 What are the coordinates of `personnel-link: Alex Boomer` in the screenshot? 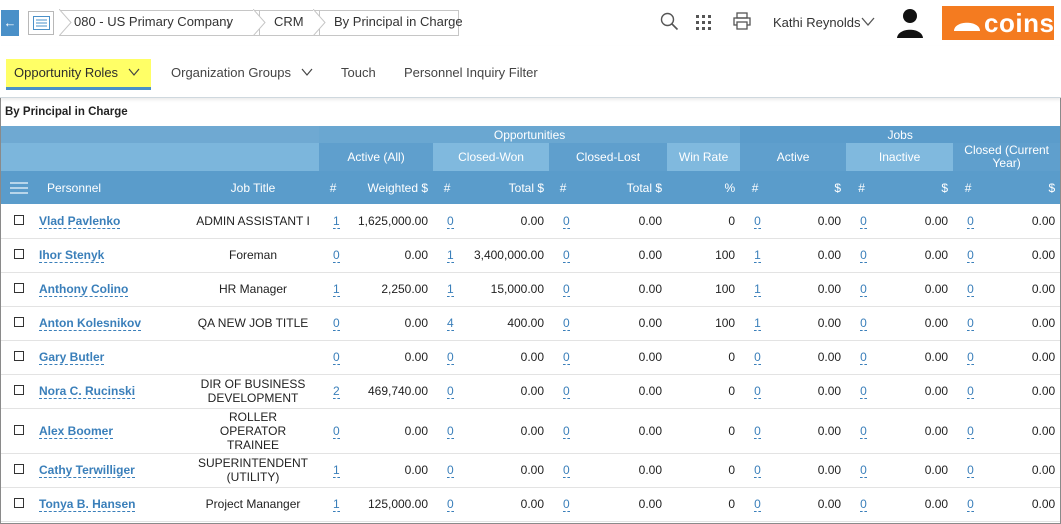 It's located at (76, 431).